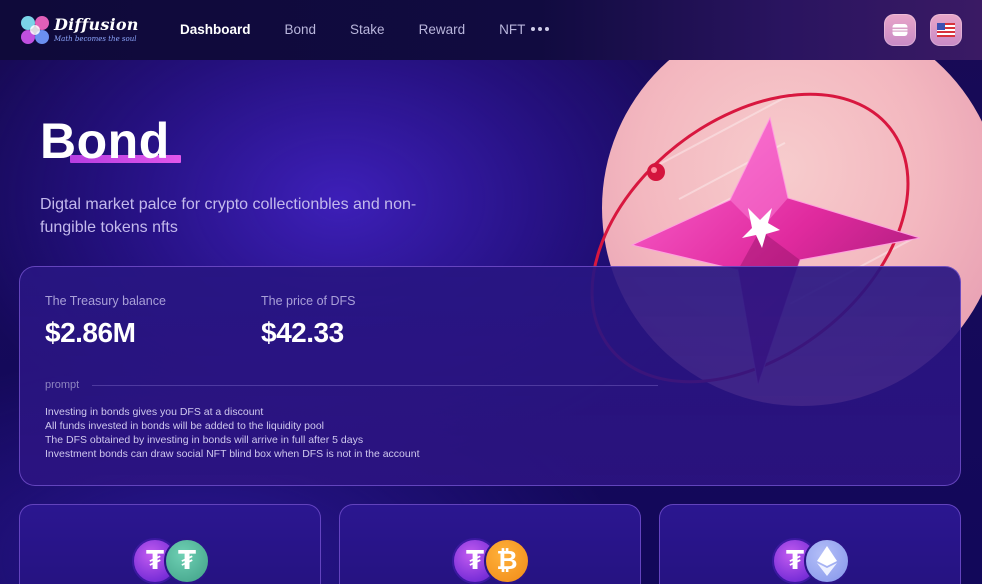 Image resolution: width=982 pixels, height=584 pixels. I want to click on wallet-button, so click(900, 30).